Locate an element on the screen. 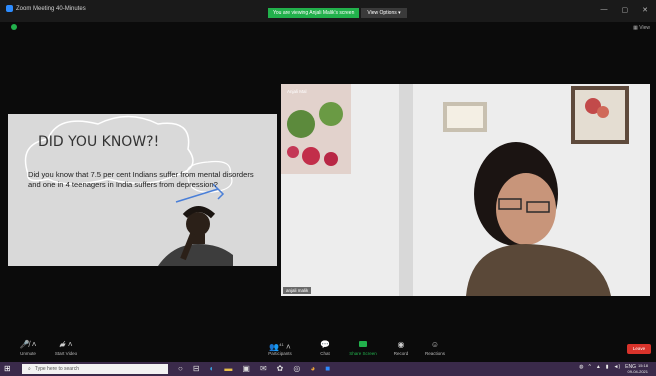 Image resolution: width=656 pixels, height=376 pixels. chat-icon: 💬 is located at coordinates (325, 344).